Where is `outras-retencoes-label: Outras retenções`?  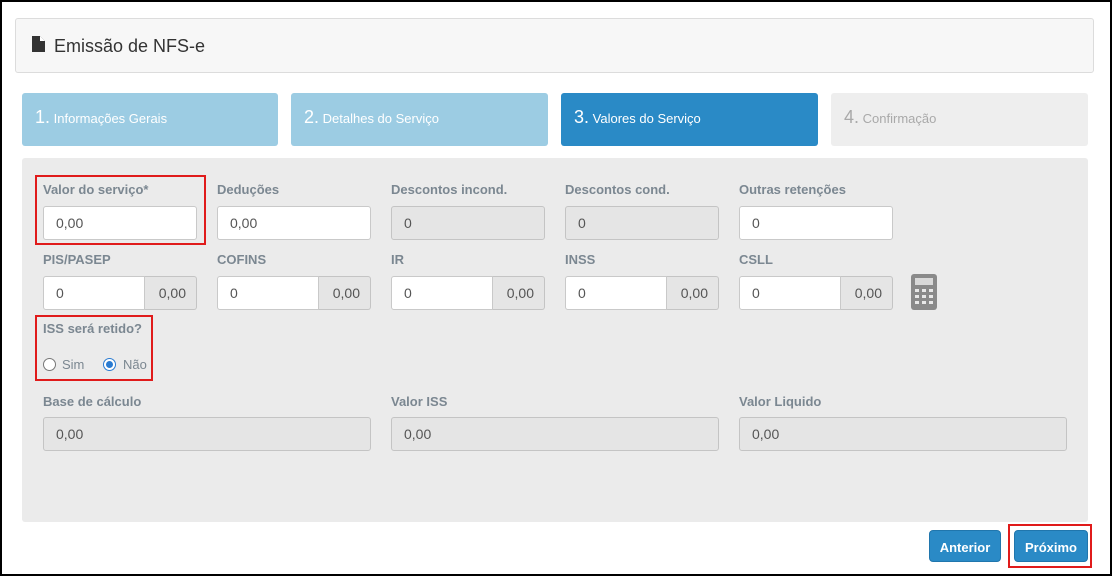 outras-retencoes-label: Outras retenções is located at coordinates (792, 189).